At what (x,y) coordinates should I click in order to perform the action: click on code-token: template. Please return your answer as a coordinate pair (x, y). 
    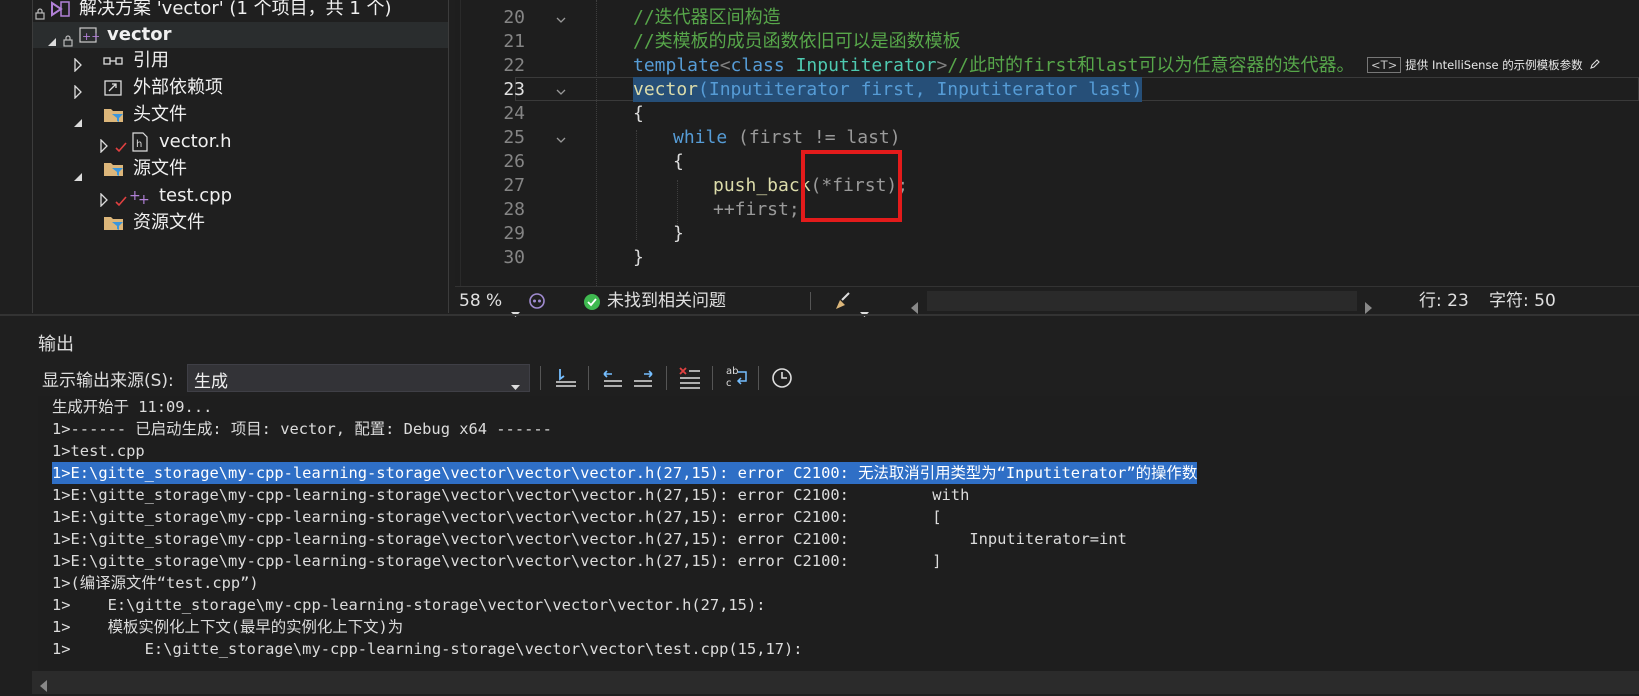
    Looking at the image, I should click on (676, 65).